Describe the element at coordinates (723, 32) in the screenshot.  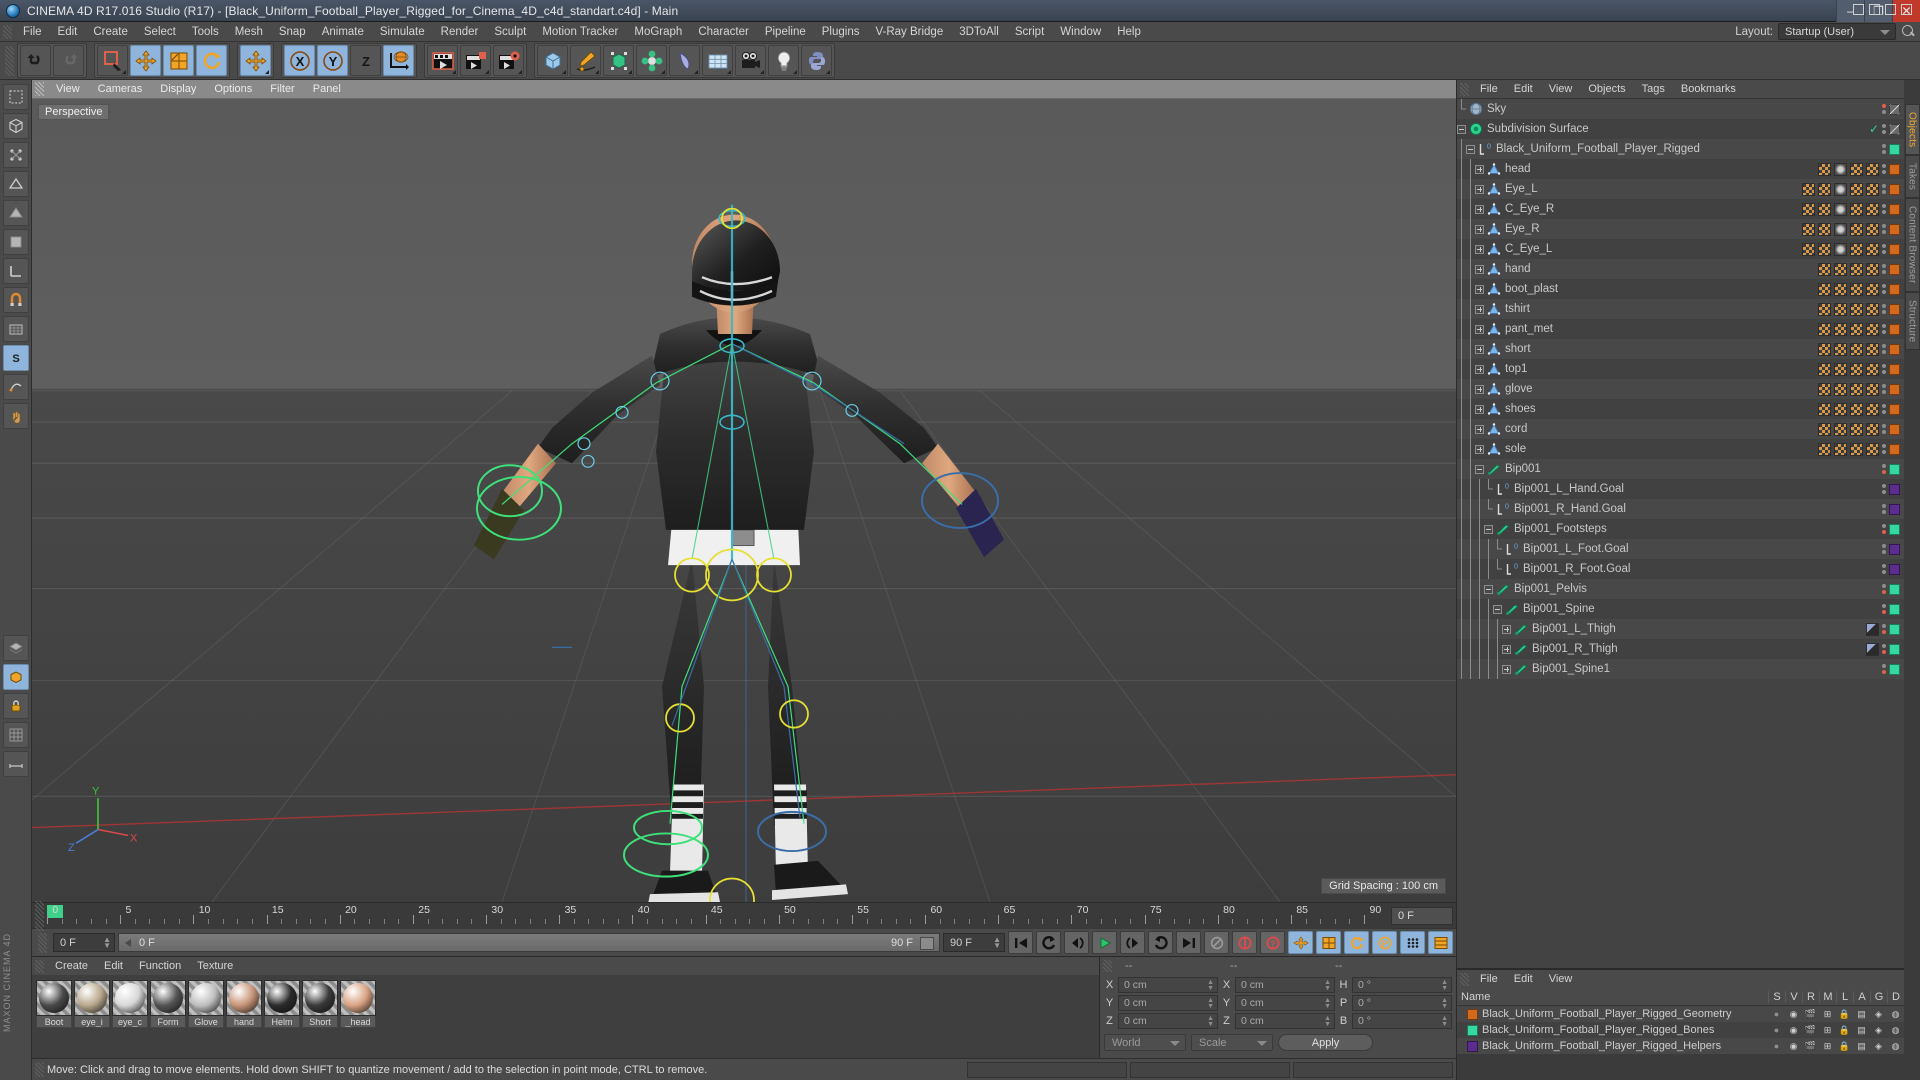
I see `menu-character: Character` at that location.